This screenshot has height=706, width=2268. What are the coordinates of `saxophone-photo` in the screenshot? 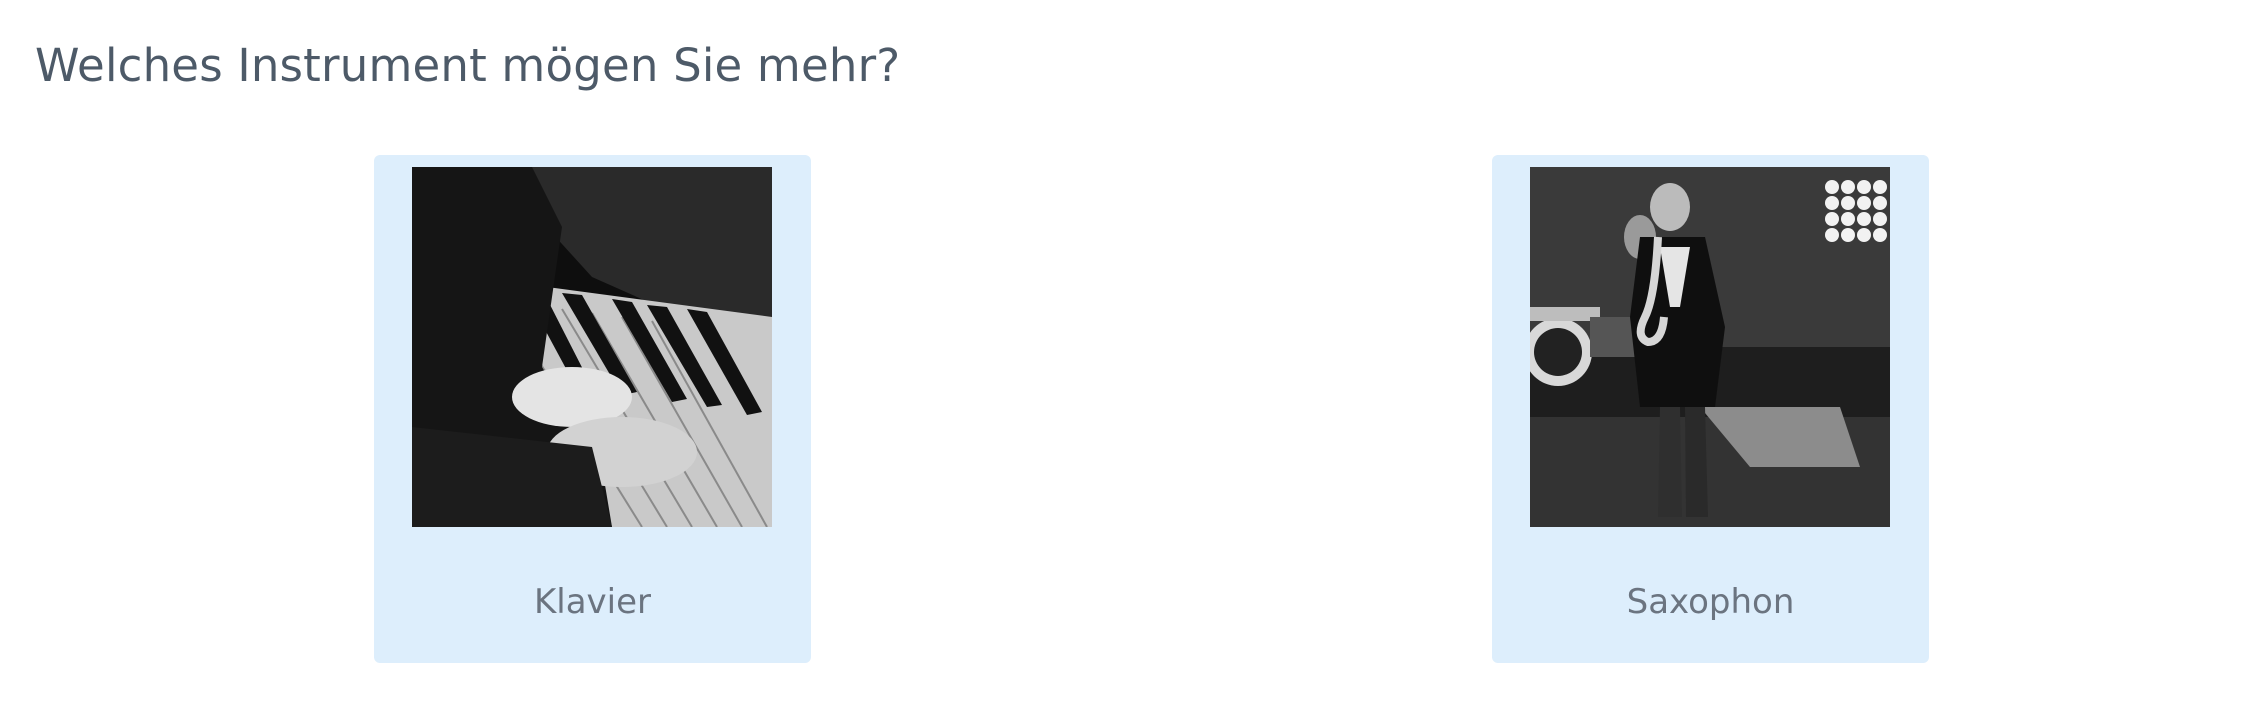 It's located at (1710, 347).